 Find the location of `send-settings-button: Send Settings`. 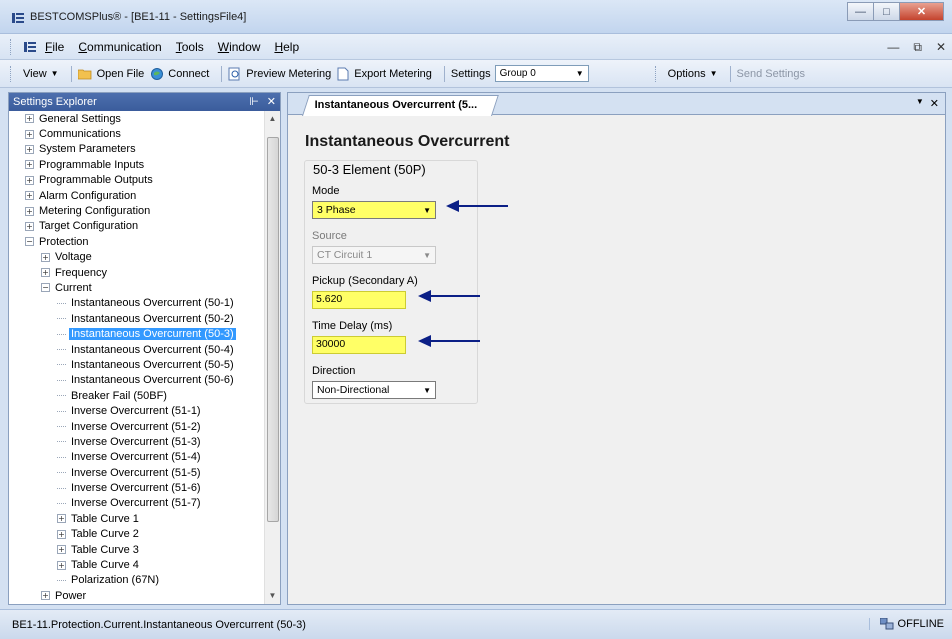

send-settings-button: Send Settings is located at coordinates (771, 74).